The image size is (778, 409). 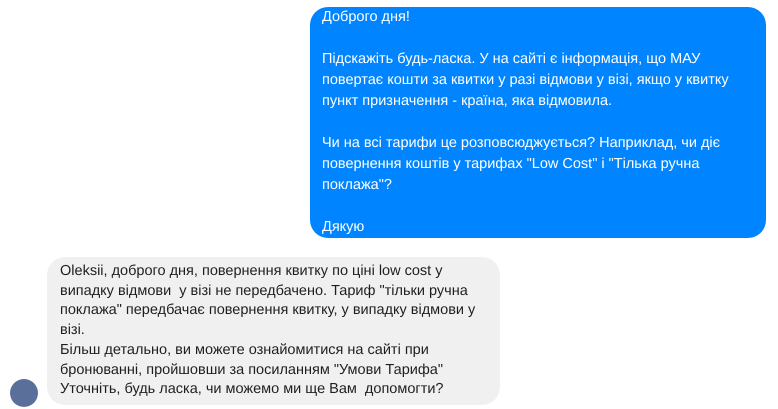 I want to click on message-text: Oleksii, доброго дня, повернення квитку по ціні low cost у випадку відмови у візі не передбачено. Тариф "тільки ручна поклажа" передбачає повернення квитку, у випадку відмови у візі., so click(x=268, y=301).